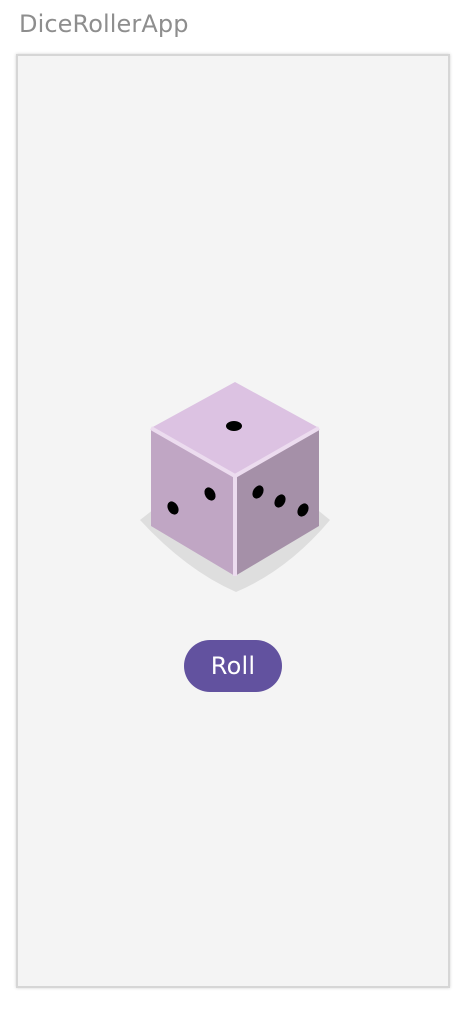 Image resolution: width=468 pixels, height=1018 pixels. I want to click on dice-image, so click(236, 487).